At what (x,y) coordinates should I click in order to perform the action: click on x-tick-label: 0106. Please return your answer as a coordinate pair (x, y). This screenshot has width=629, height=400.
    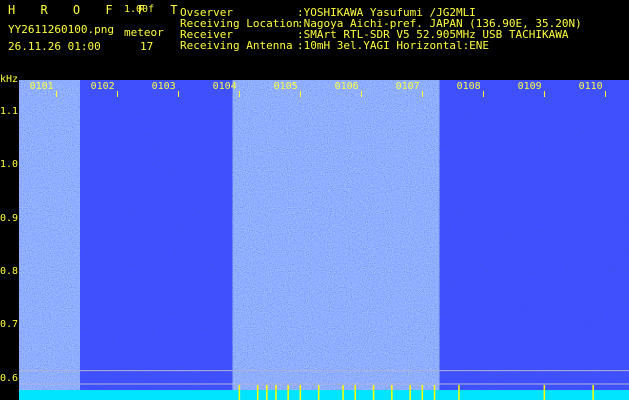
    Looking at the image, I should click on (346, 86).